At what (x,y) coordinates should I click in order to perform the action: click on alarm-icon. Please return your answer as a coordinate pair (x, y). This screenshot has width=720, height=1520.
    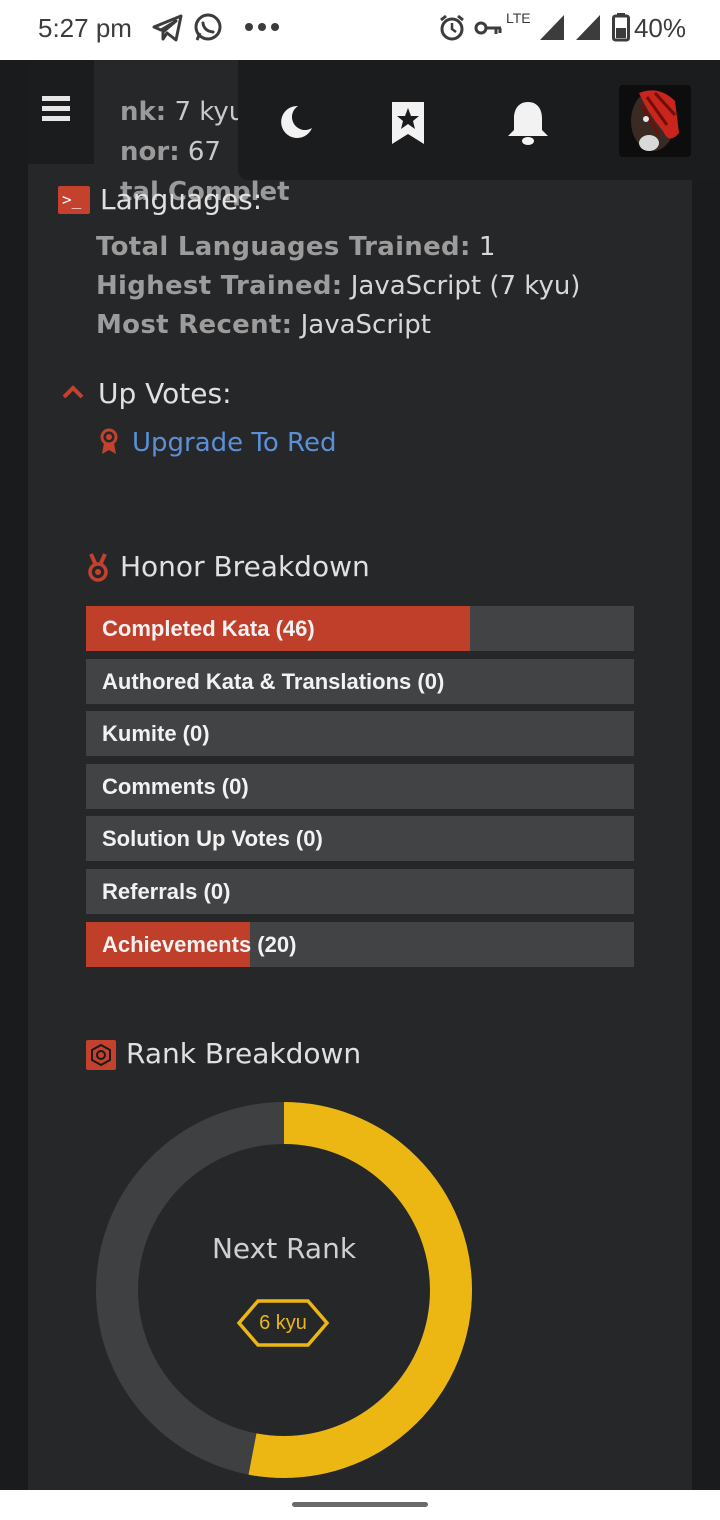
    Looking at the image, I should click on (452, 27).